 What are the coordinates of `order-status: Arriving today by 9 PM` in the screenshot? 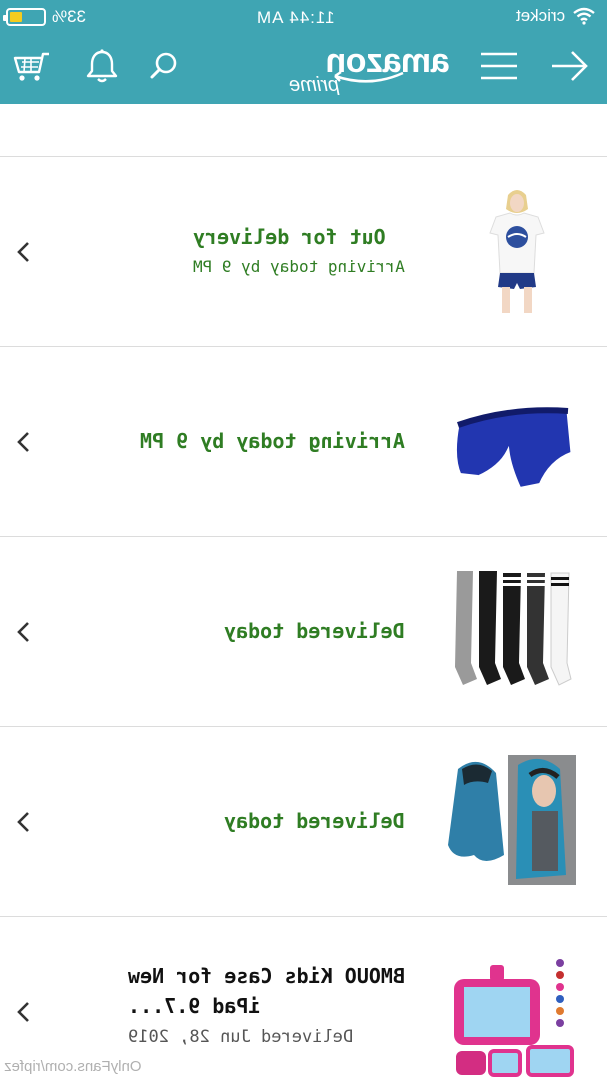 It's located at (272, 441).